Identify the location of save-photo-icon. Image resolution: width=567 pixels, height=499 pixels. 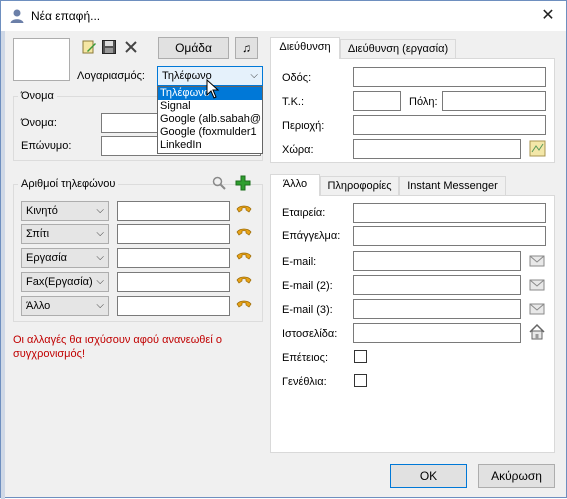
(109, 47).